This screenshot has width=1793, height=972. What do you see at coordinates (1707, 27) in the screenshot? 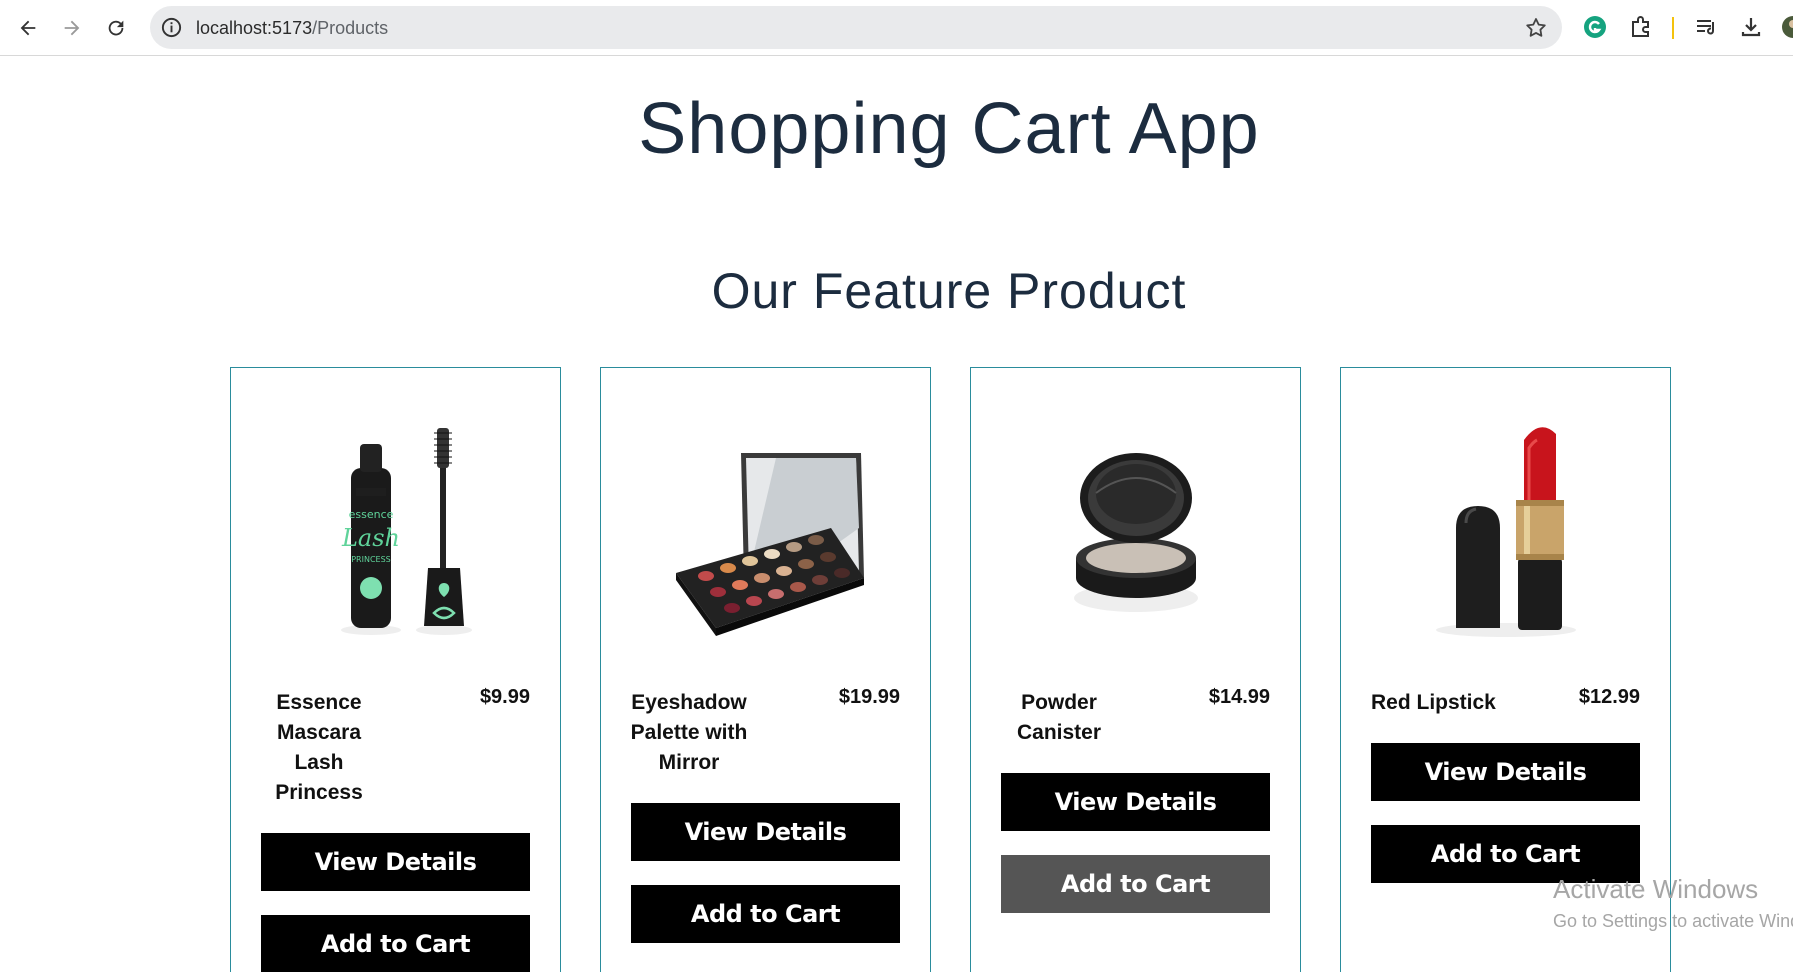
I see `media-controls-icon` at bounding box center [1707, 27].